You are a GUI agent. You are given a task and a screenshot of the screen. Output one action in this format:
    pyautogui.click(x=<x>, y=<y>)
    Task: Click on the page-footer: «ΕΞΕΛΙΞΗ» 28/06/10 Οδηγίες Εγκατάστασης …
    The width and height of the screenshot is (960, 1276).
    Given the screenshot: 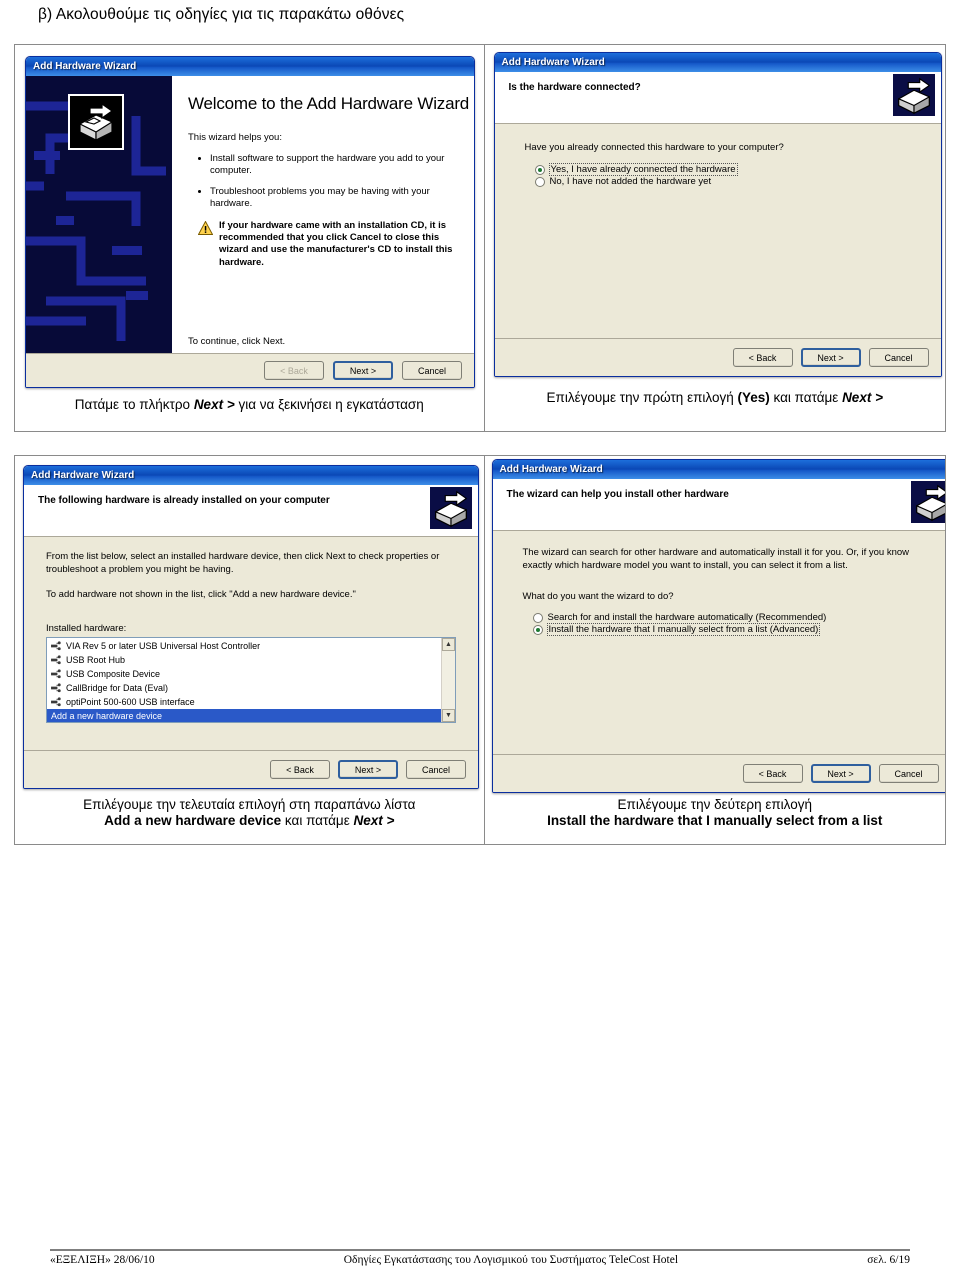 What is the action you would take?
    pyautogui.click(x=480, y=1260)
    